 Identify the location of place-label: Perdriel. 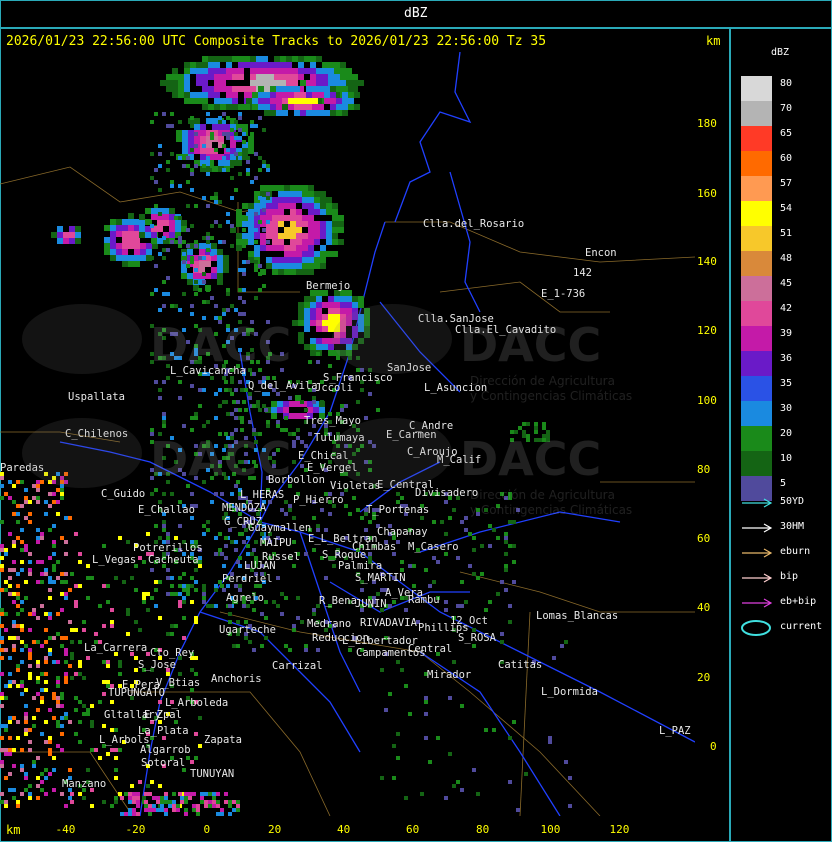
(247, 579).